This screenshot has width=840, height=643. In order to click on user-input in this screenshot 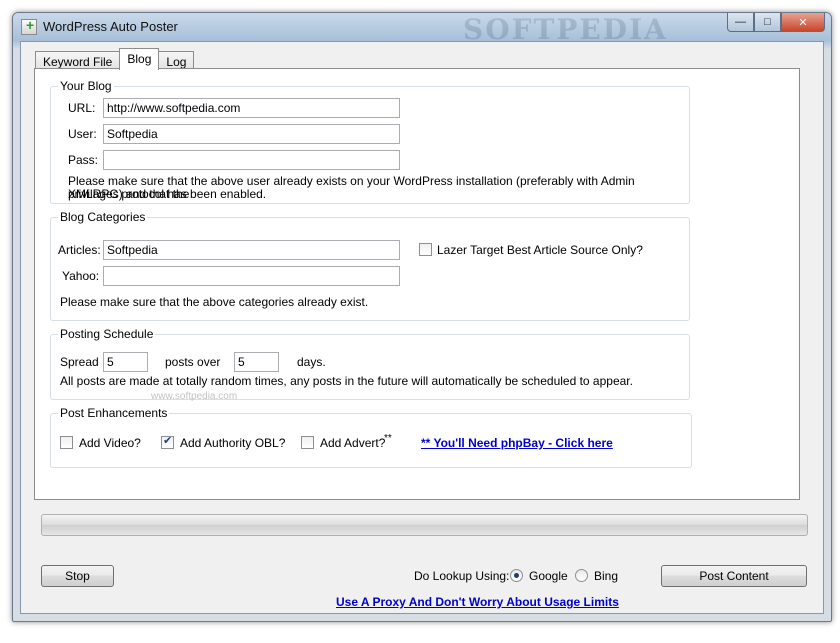, I will do `click(251, 134)`.